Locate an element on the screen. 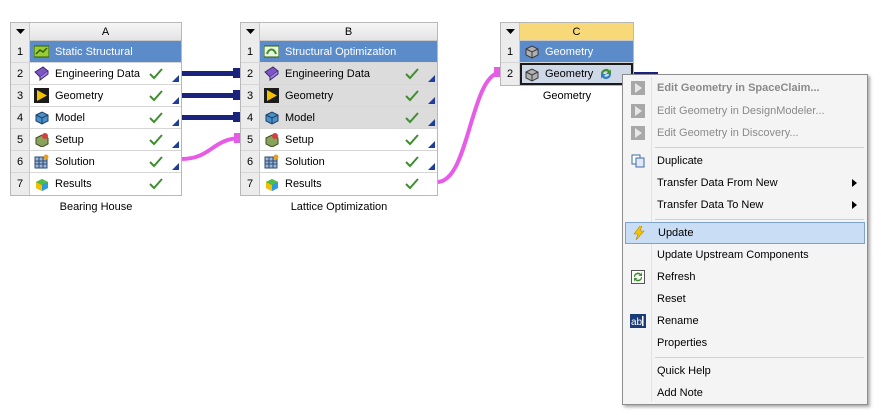 The image size is (881, 415). system-c: C 1 Geometry 2 Geometry is located at coordinates (567, 54).